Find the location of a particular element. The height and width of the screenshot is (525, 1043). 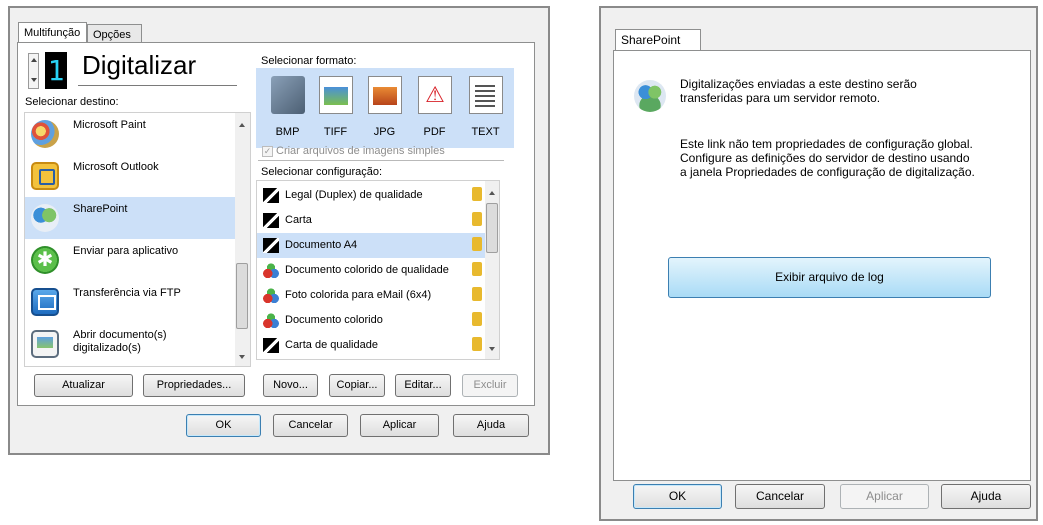

destination-item: Microsoft Outlook is located at coordinates (130, 176).